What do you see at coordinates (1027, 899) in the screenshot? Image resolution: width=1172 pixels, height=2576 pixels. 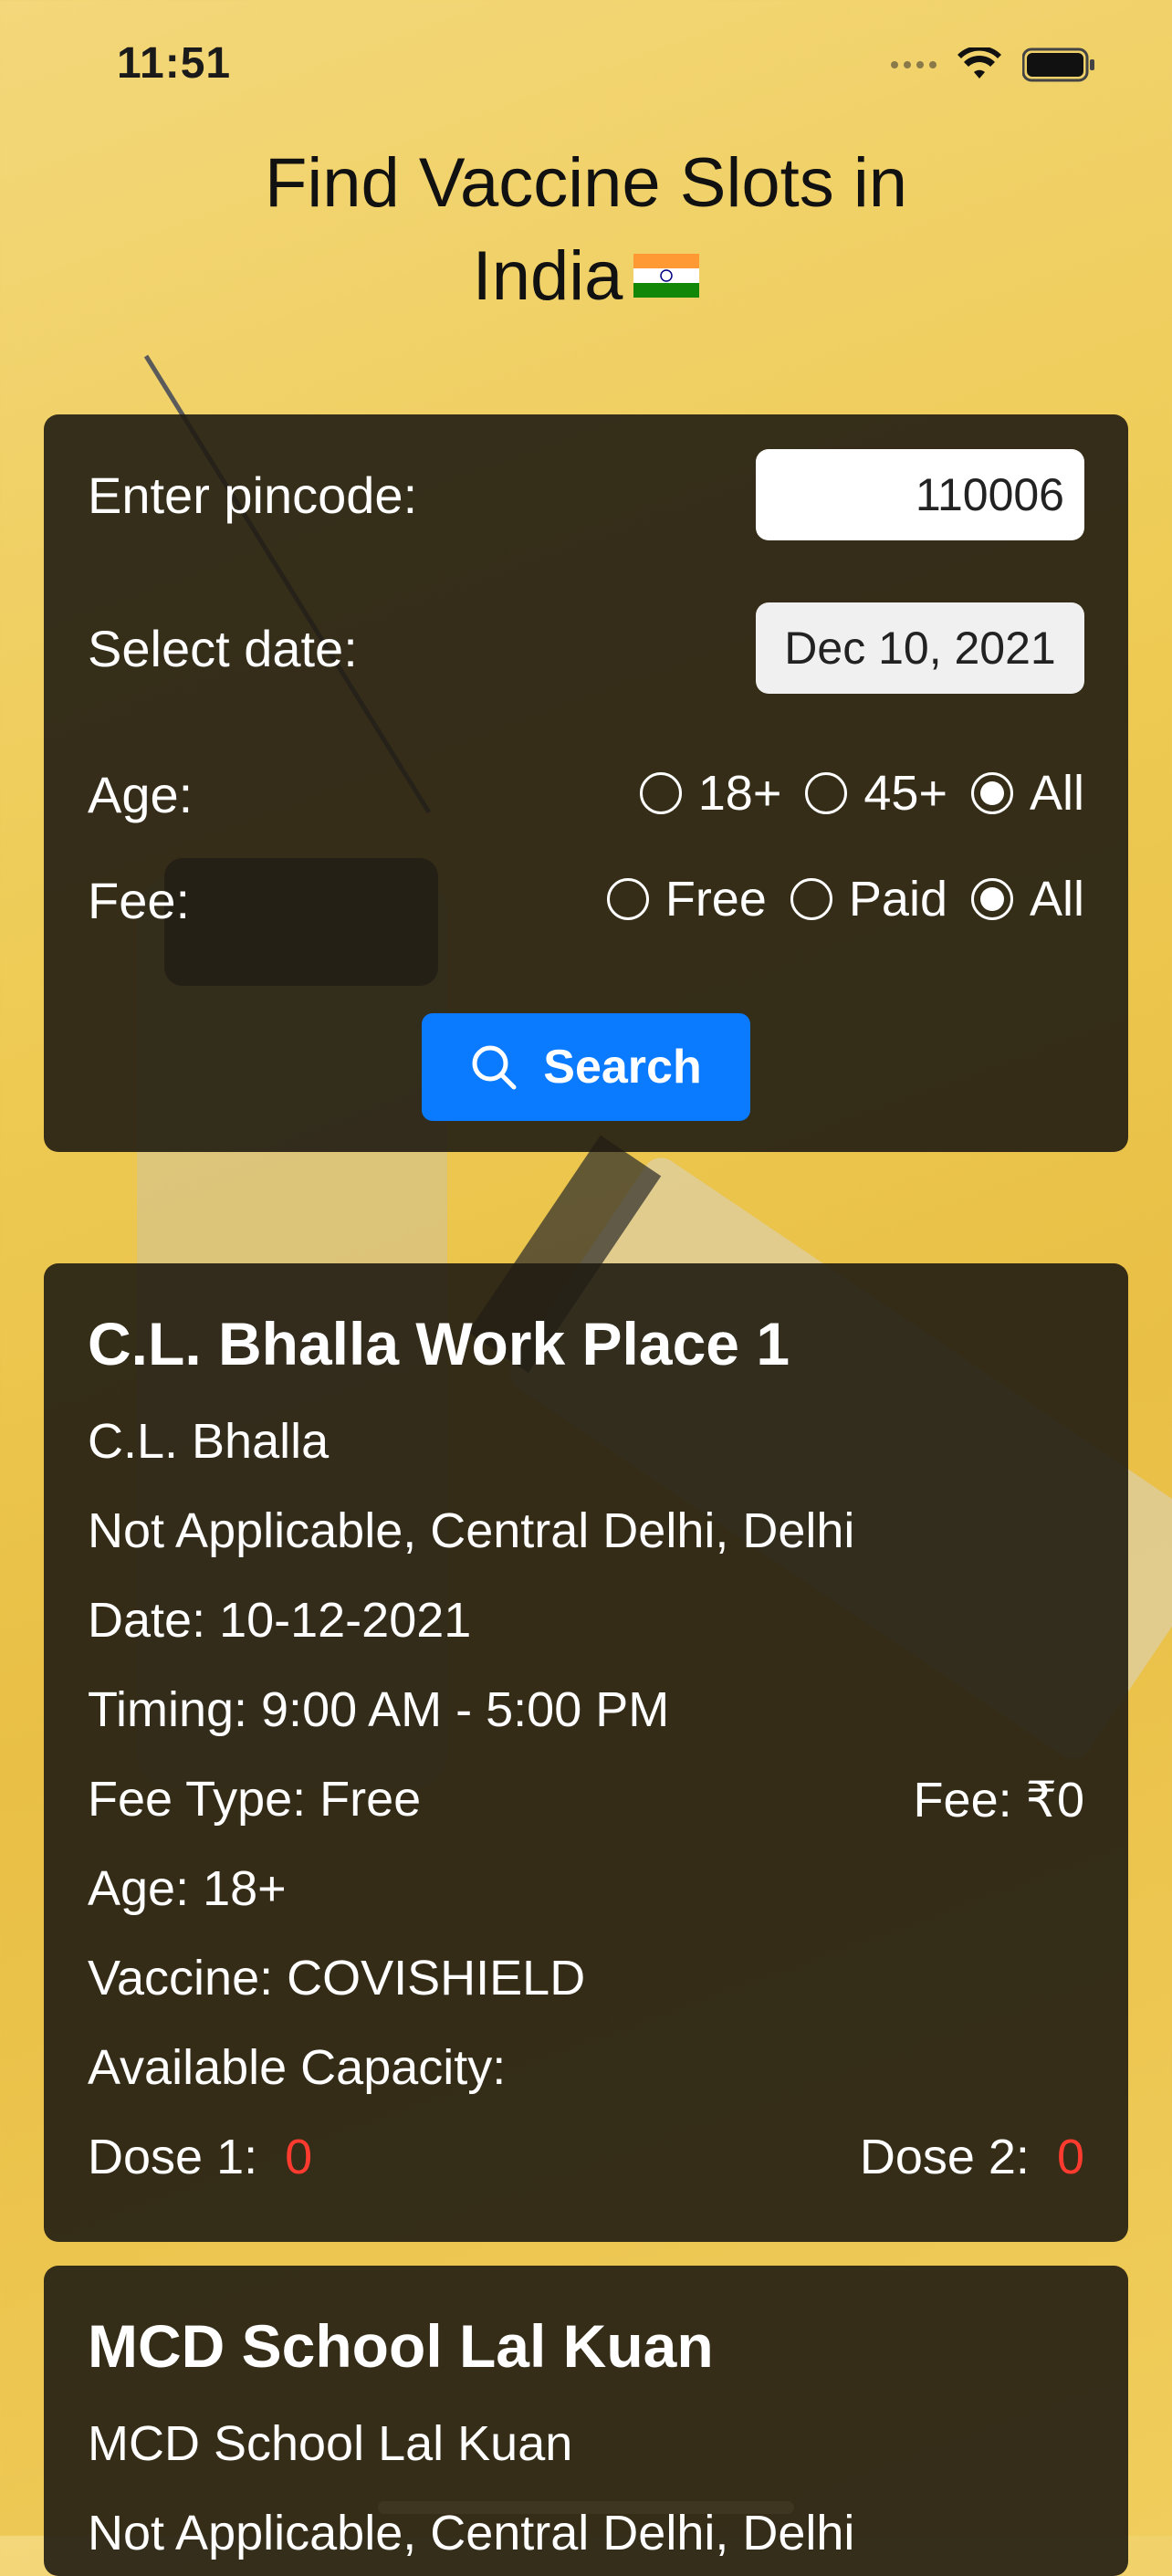 I see `fee-radio-all: All` at bounding box center [1027, 899].